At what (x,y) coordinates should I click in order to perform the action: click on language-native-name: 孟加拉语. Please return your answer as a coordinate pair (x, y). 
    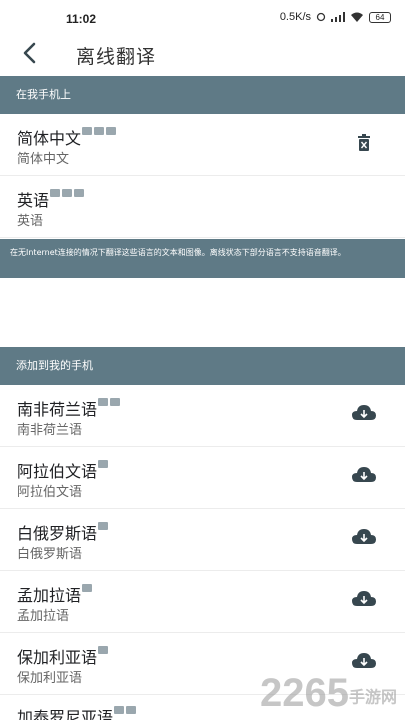
    Looking at the image, I should click on (43, 616).